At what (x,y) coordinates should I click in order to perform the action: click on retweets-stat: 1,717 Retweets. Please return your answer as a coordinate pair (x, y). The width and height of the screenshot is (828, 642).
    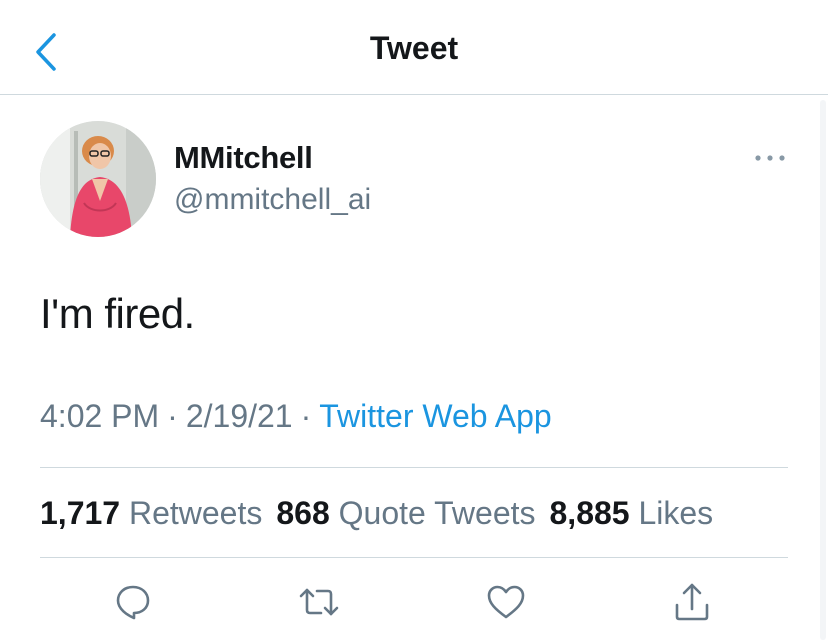
    Looking at the image, I should click on (151, 513).